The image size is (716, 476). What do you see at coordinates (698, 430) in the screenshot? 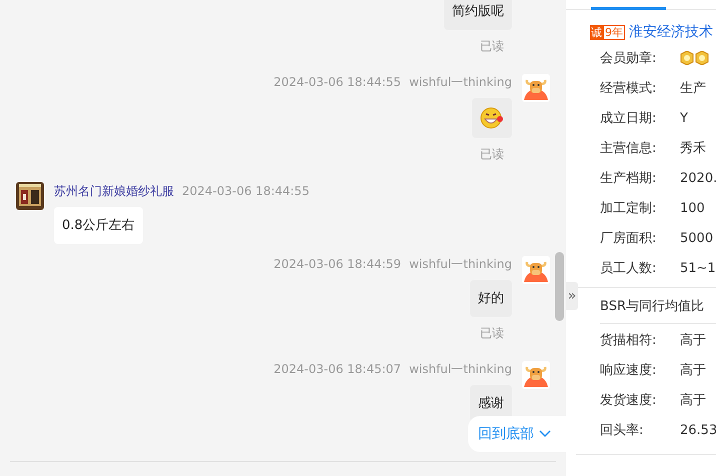
I see `field-value: 26.53` at bounding box center [698, 430].